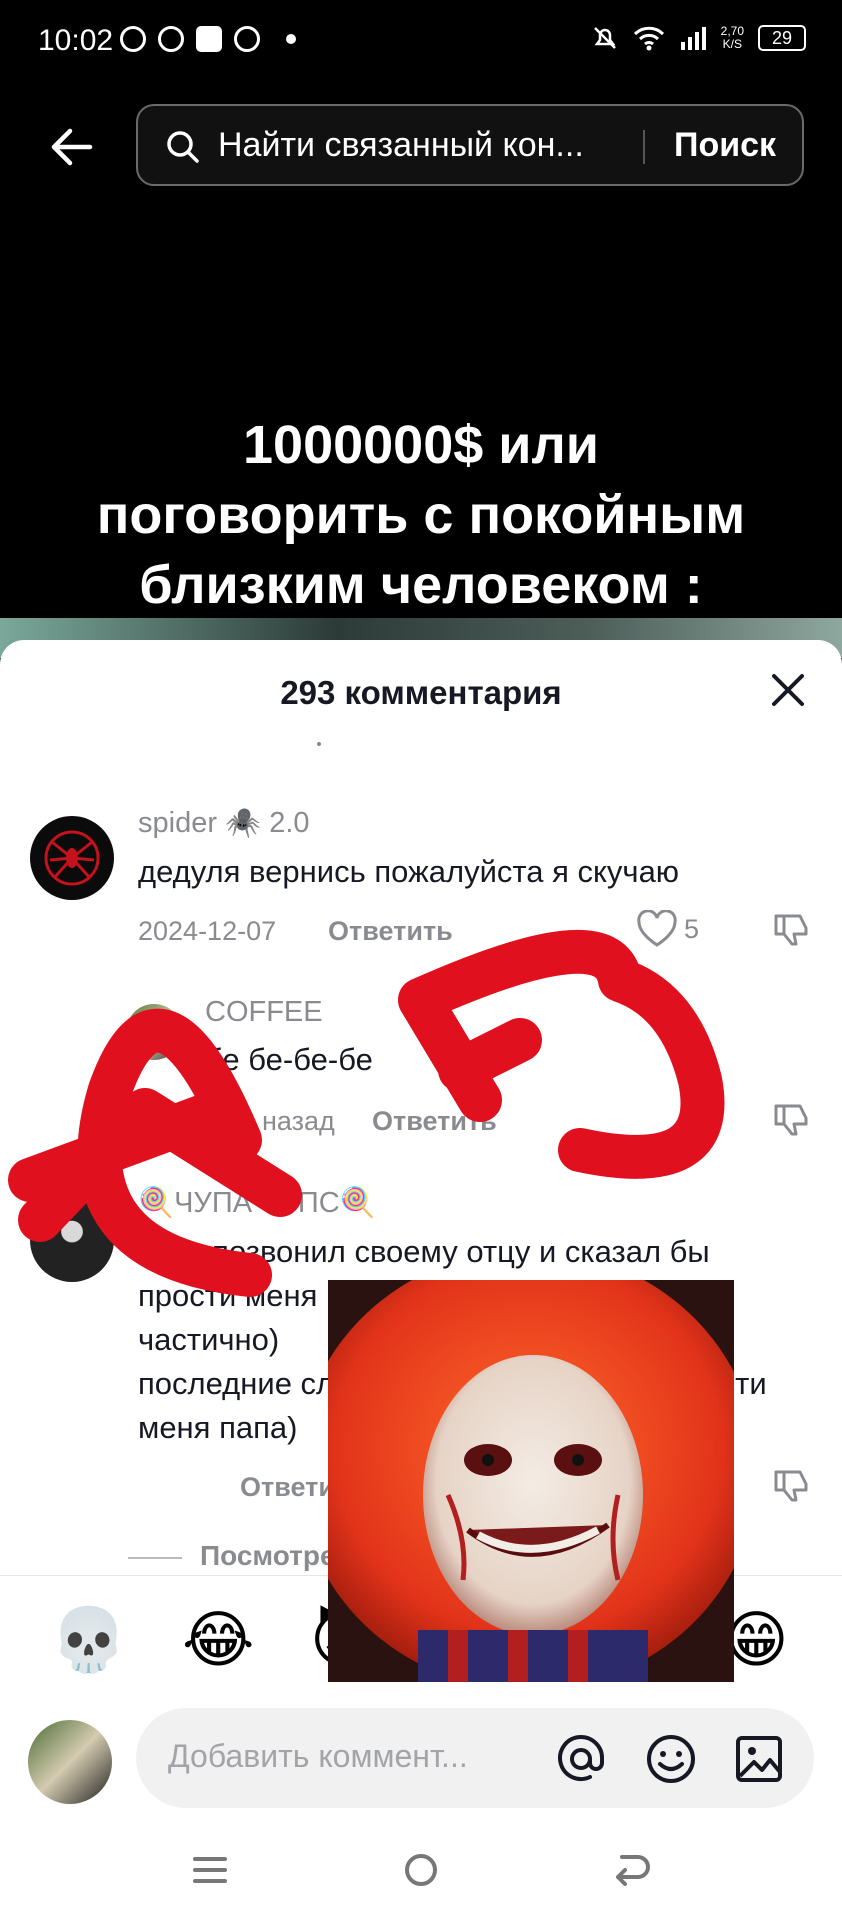 The height and width of the screenshot is (1920, 842). I want to click on like-button: 5, so click(667, 929).